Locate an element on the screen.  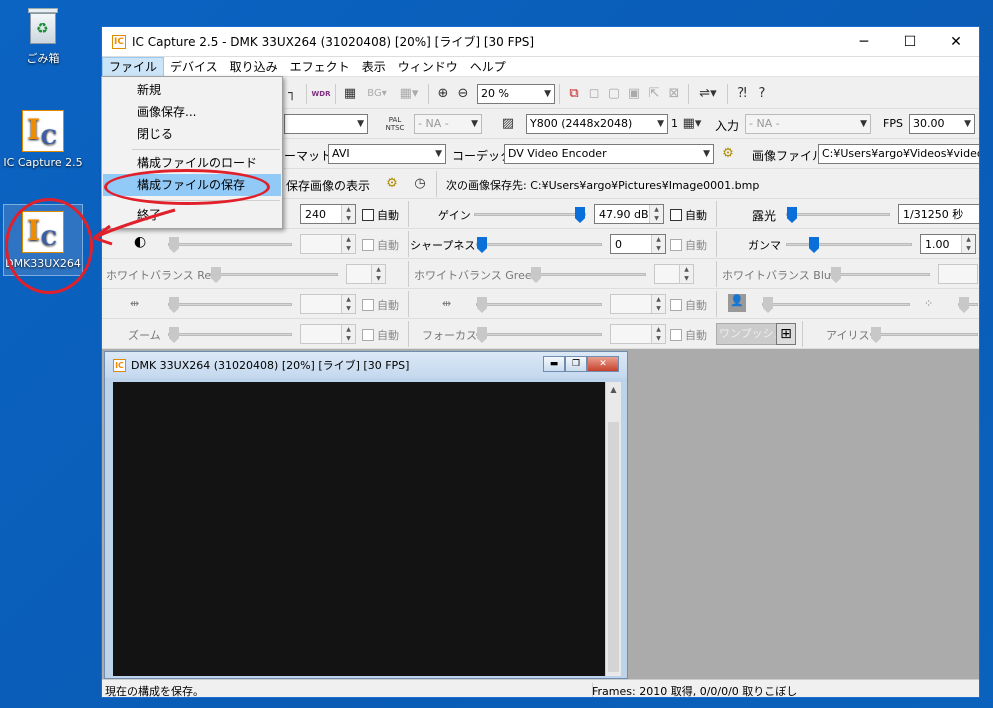
gain-auto: 自動 is located at coordinates (688, 215).